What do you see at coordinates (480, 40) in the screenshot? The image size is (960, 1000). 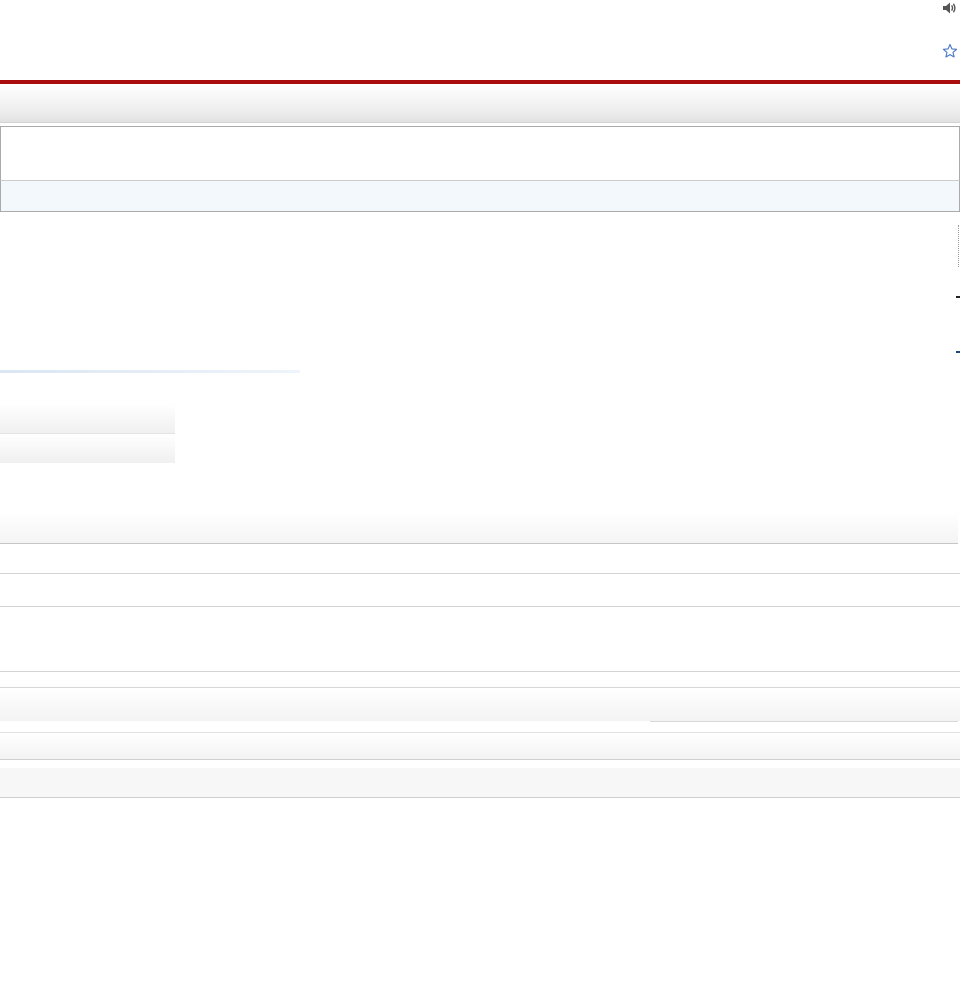 I see `page-header` at bounding box center [480, 40].